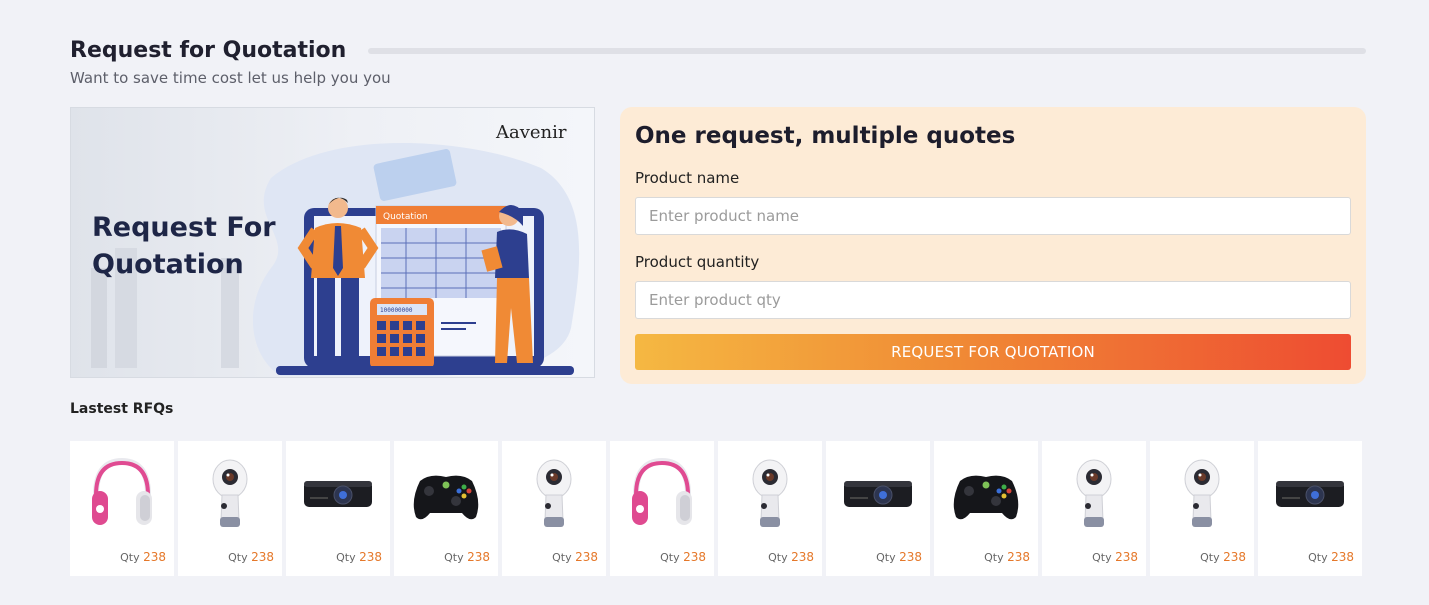 This screenshot has width=1429, height=605. Describe the element at coordinates (993, 352) in the screenshot. I see `request-quotation-button: REQUEST FOR QUOTATION` at that location.